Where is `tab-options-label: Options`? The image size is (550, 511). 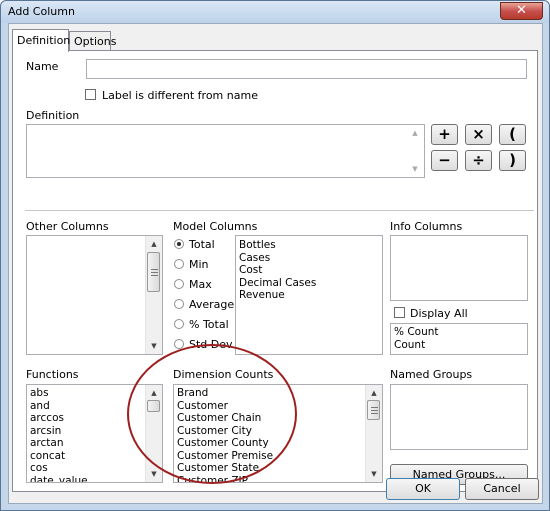
tab-options-label: Options is located at coordinates (95, 41).